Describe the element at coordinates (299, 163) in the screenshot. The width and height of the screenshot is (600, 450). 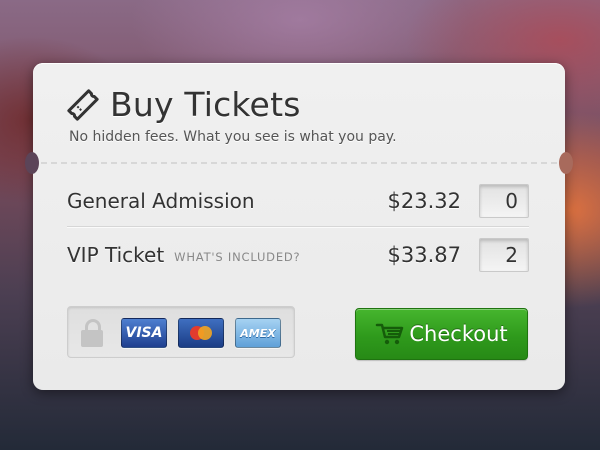
I see `perforation-divider` at that location.